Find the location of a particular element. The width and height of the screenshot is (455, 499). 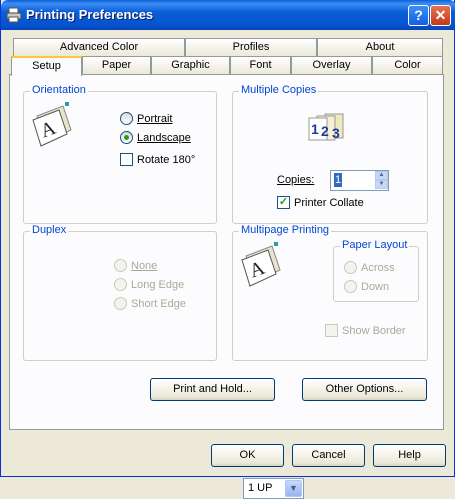

paper-layout-group: Paper Layout Across Down is located at coordinates (376, 270).